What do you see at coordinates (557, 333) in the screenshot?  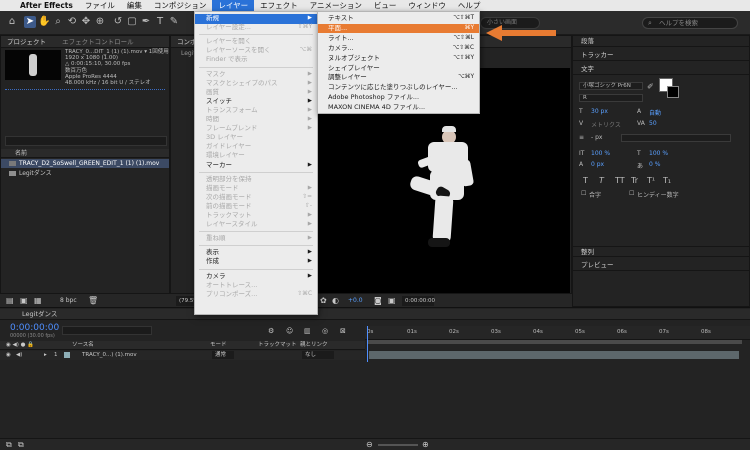 I see `timeline-ruler: 0s 01s 02s 03s 04s 05s 06s 07s 08s` at bounding box center [557, 333].